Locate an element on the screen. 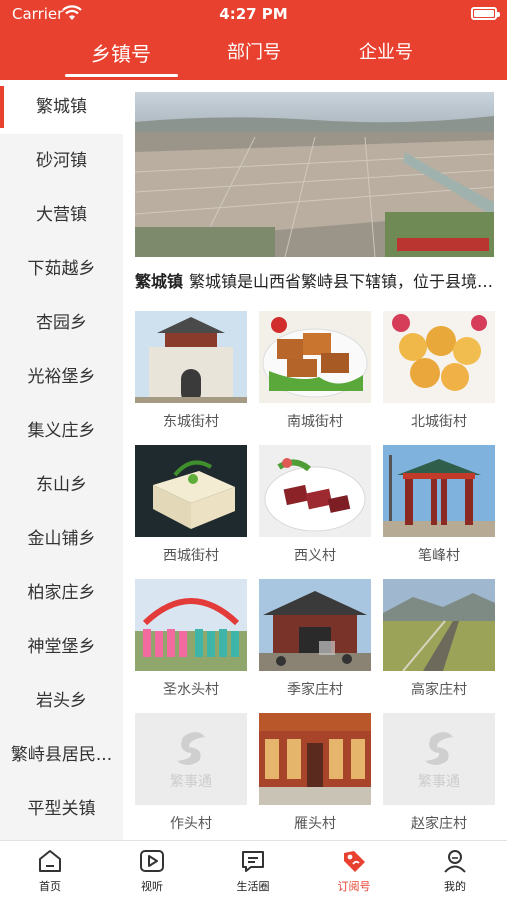 This screenshot has height=900, width=507. sidebar-item-shahe: 砂河镇 is located at coordinates (61, 161).